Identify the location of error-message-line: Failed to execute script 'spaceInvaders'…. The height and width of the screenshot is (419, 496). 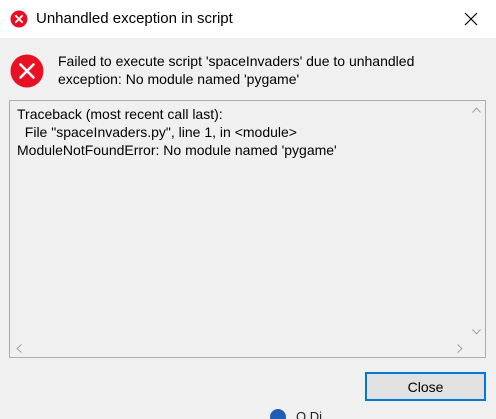
(236, 61).